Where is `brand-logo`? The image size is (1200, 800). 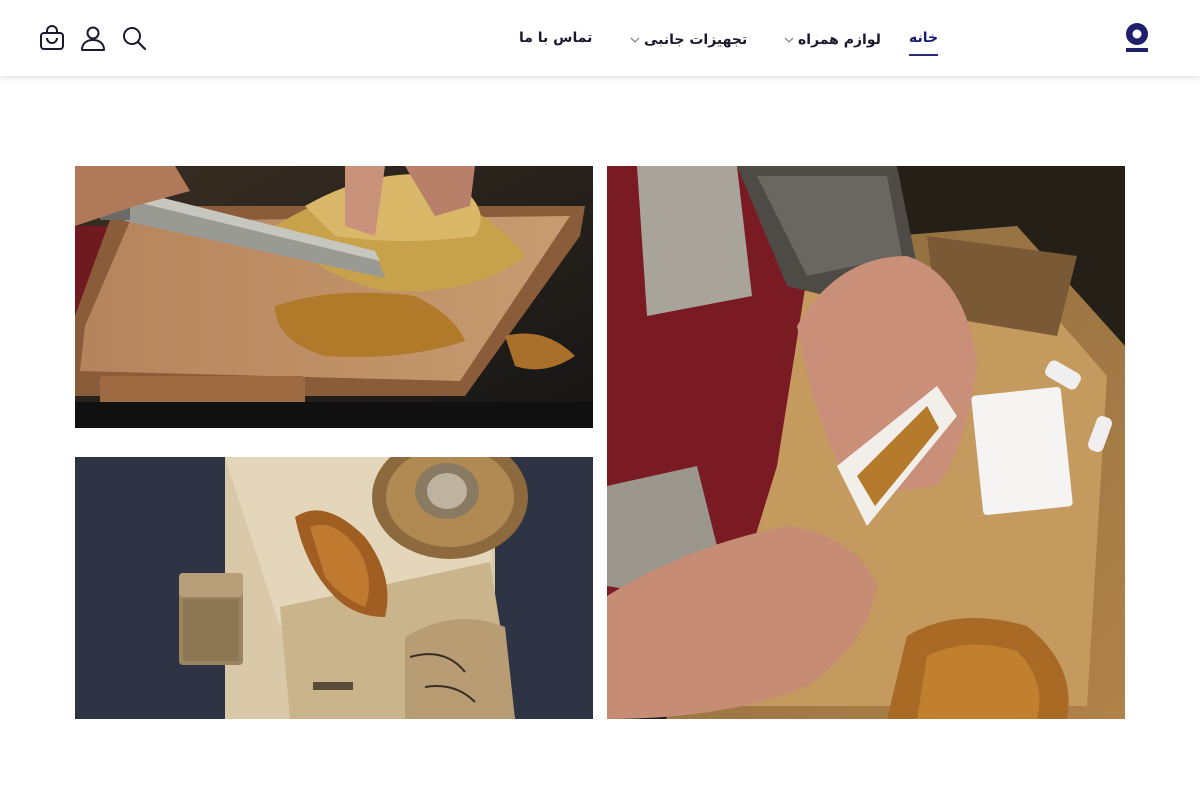 brand-logo is located at coordinates (1137, 38).